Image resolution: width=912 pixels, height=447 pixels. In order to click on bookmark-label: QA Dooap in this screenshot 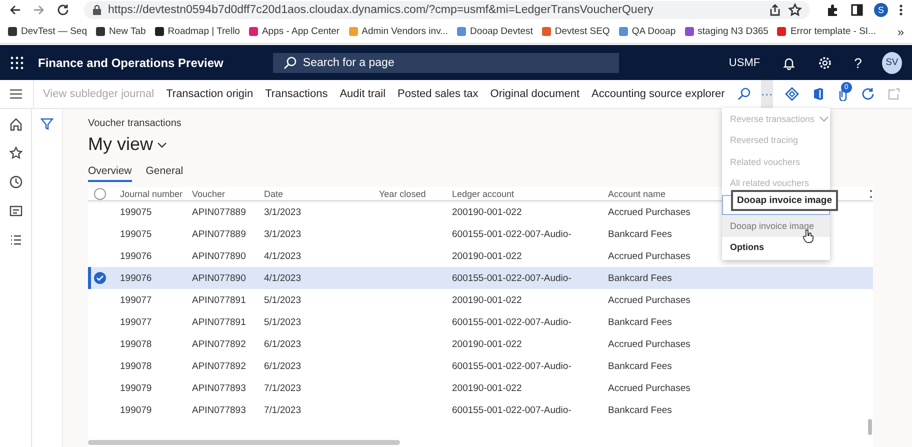, I will do `click(654, 31)`.